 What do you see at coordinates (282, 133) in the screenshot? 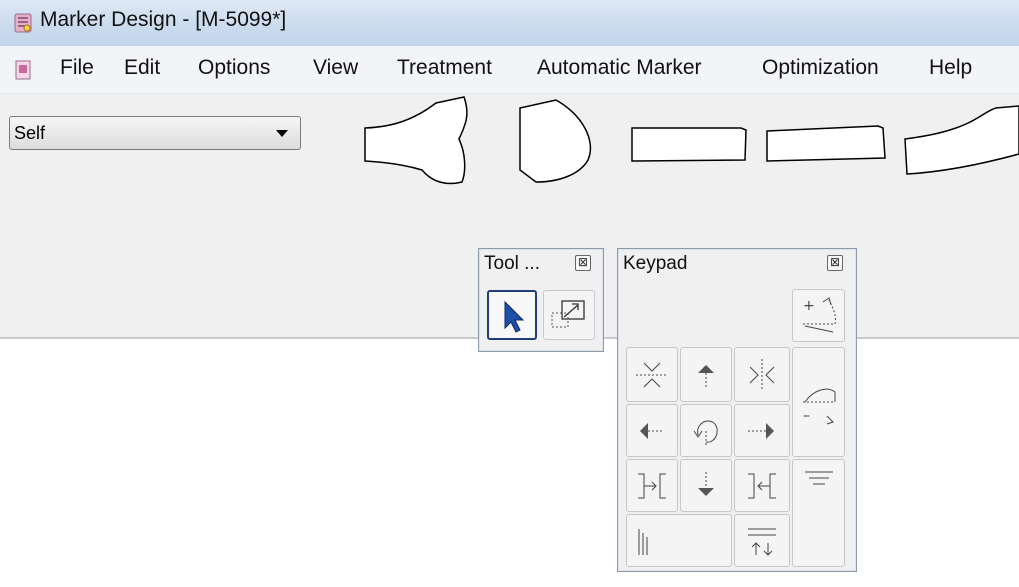
I see `chevron-down-icon` at bounding box center [282, 133].